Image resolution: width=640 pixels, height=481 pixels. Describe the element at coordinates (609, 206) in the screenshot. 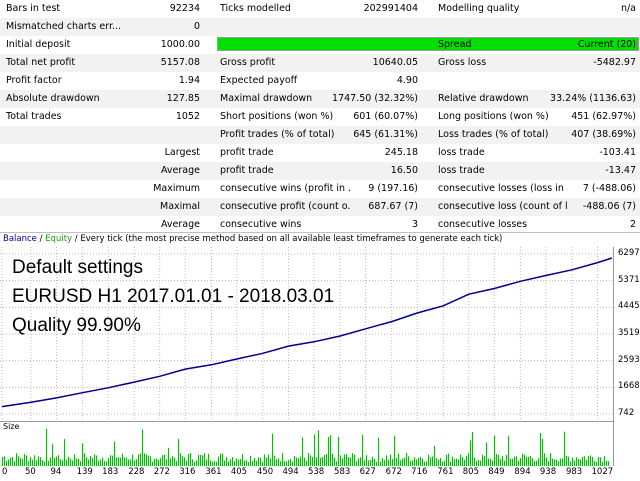

I see `maximal-consecutive-loss-value: -488.06 (7)` at that location.